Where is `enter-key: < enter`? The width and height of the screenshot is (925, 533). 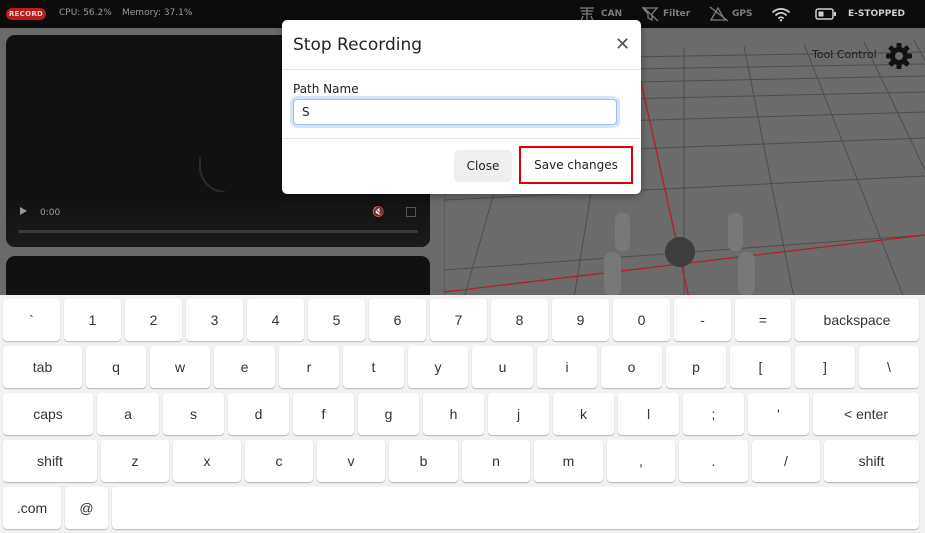 enter-key: < enter is located at coordinates (866, 414).